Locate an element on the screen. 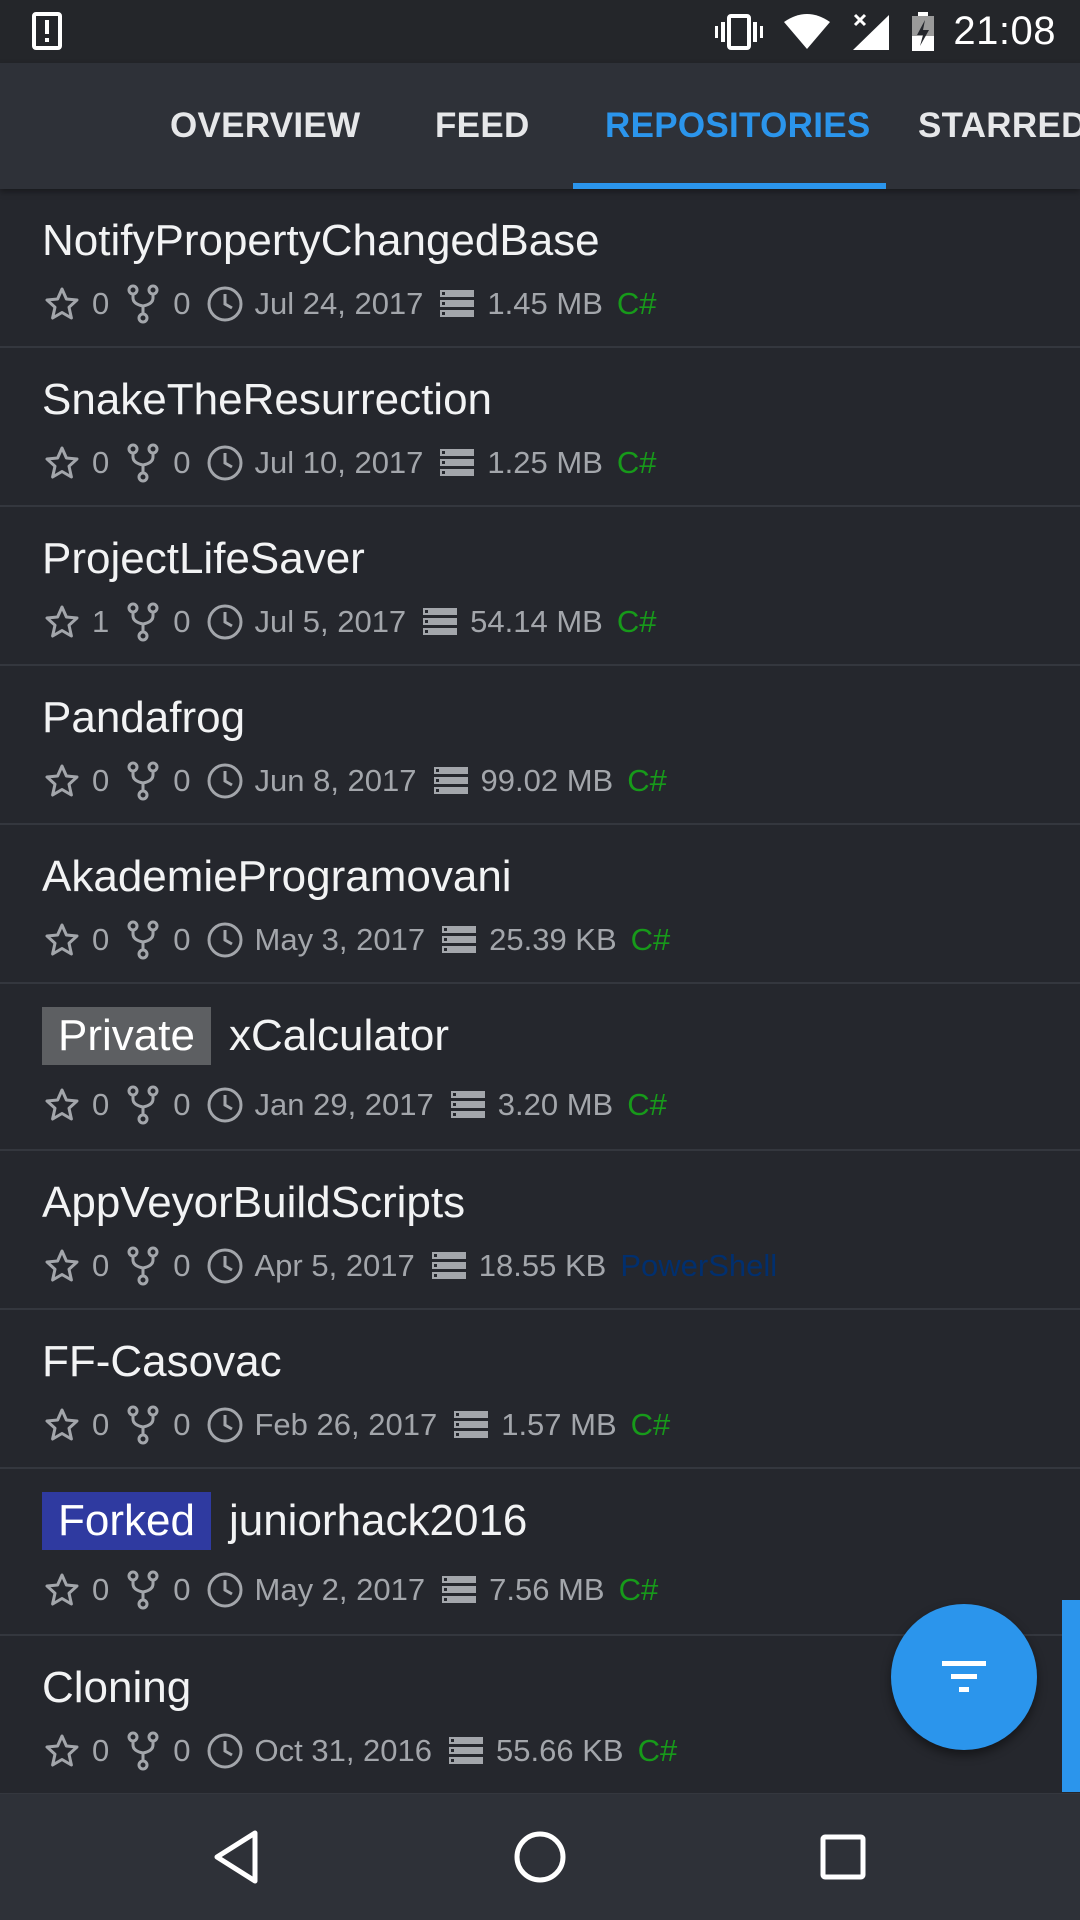 This screenshot has height=1920, width=1080. filter-icon is located at coordinates (964, 1676).